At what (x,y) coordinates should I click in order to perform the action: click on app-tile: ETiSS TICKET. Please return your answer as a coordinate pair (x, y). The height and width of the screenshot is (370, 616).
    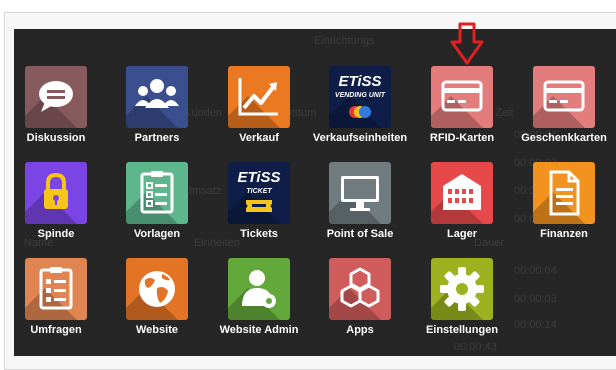
    Looking at the image, I should click on (259, 193).